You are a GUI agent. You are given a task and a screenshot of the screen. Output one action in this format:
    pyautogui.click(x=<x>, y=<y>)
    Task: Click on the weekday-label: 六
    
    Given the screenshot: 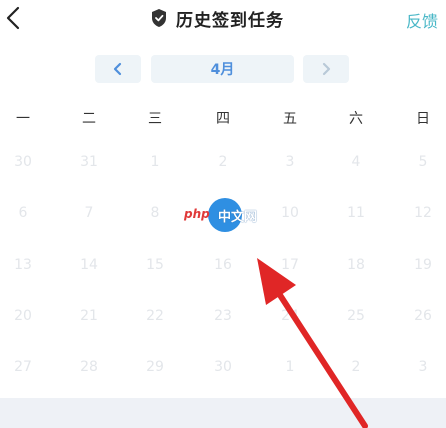 What is the action you would take?
    pyautogui.click(x=356, y=119)
    